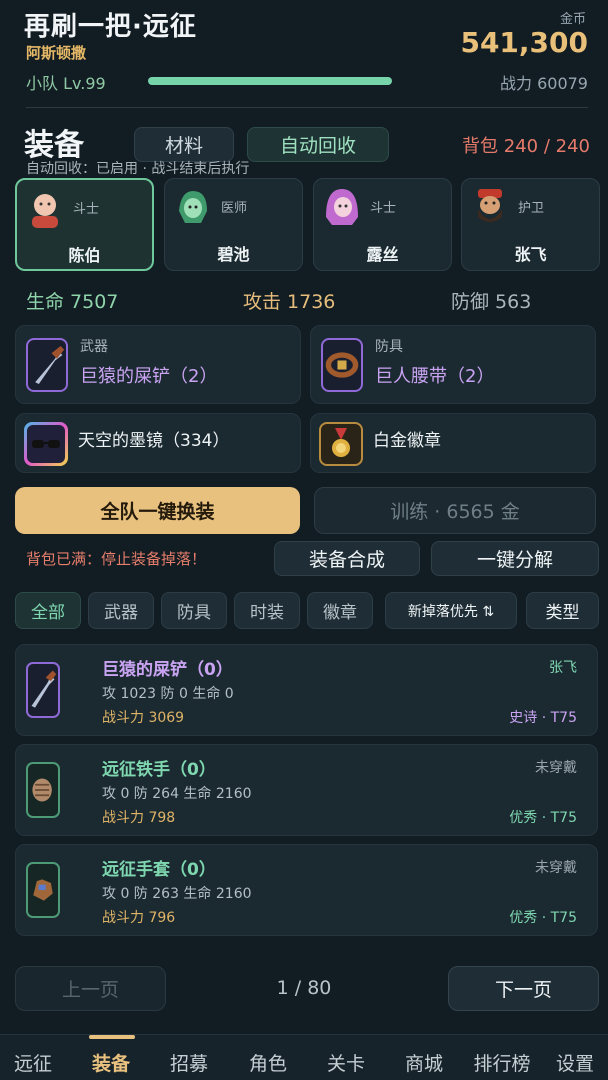 This screenshot has height=1080, width=608. Describe the element at coordinates (84, 224) in the screenshot. I see `hero-card-chenbo: 斗士 陈伯` at that location.